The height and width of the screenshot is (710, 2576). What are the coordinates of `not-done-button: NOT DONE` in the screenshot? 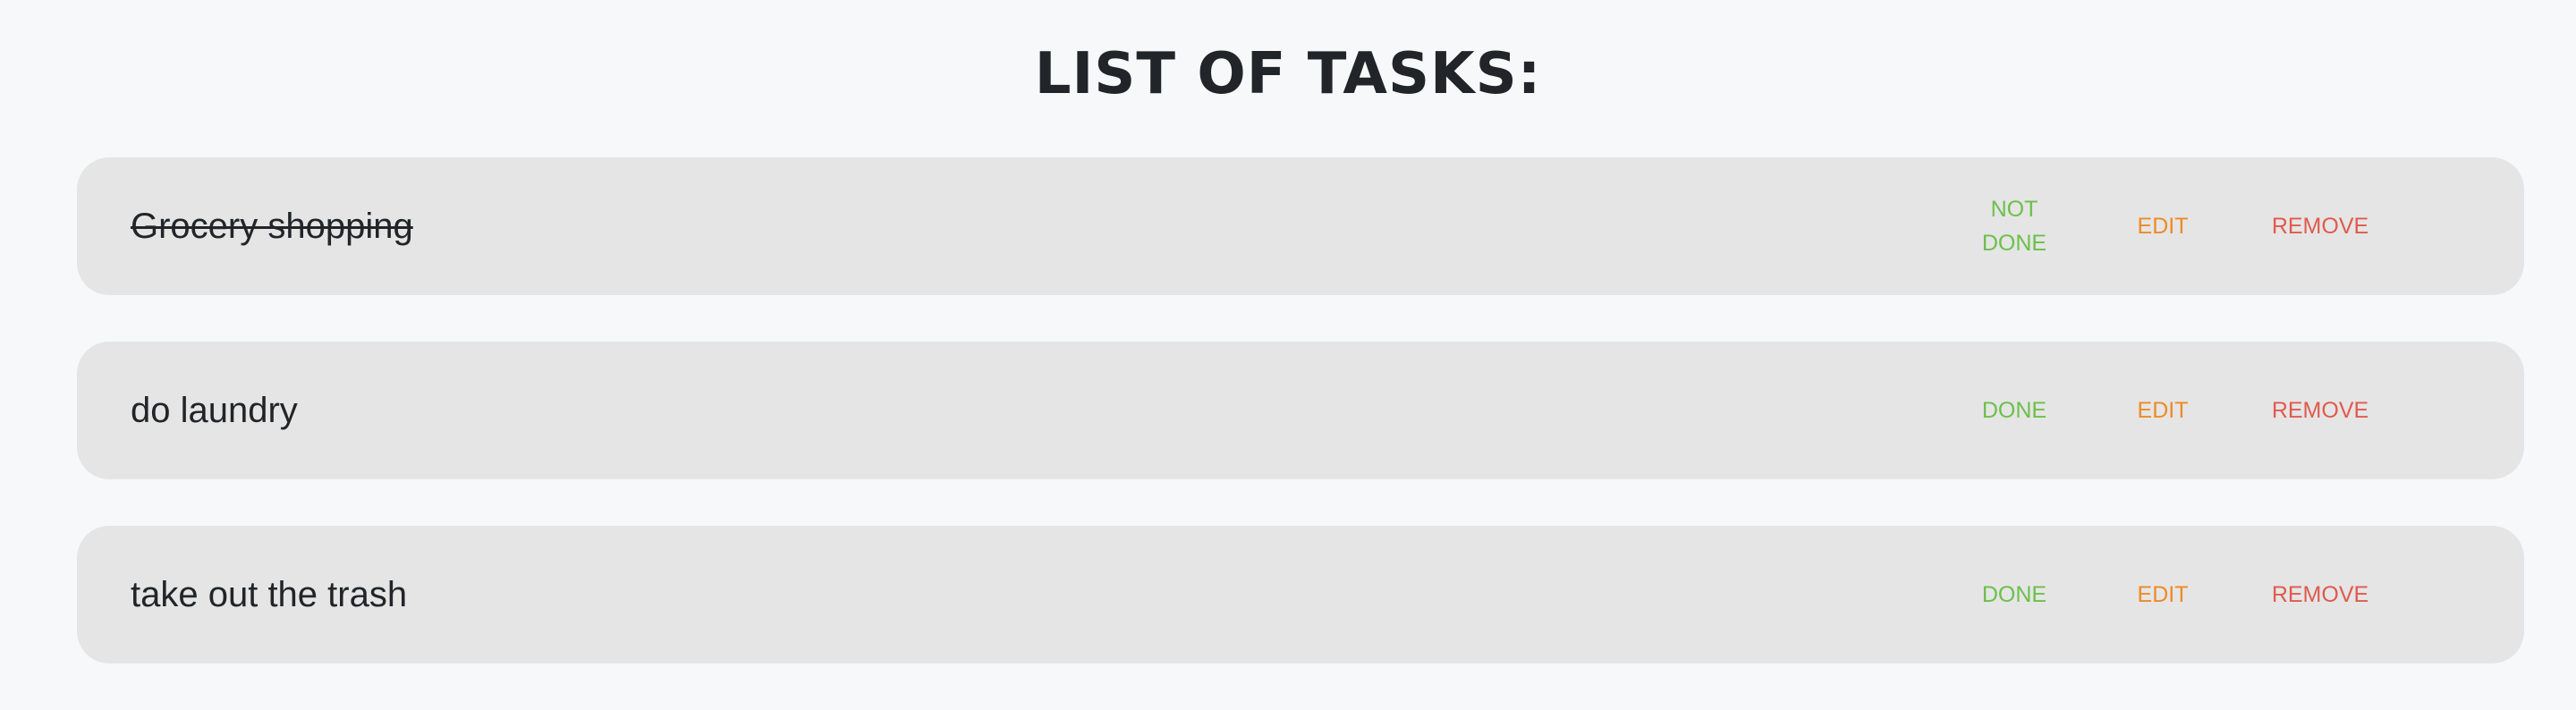 It's located at (2014, 226).